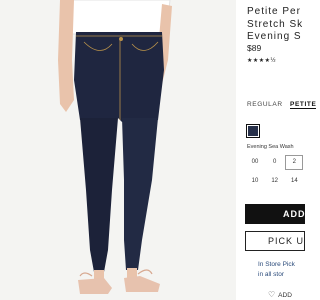 This screenshot has height=300, width=320. I want to click on product-title-line: Petite Per, so click(274, 11).